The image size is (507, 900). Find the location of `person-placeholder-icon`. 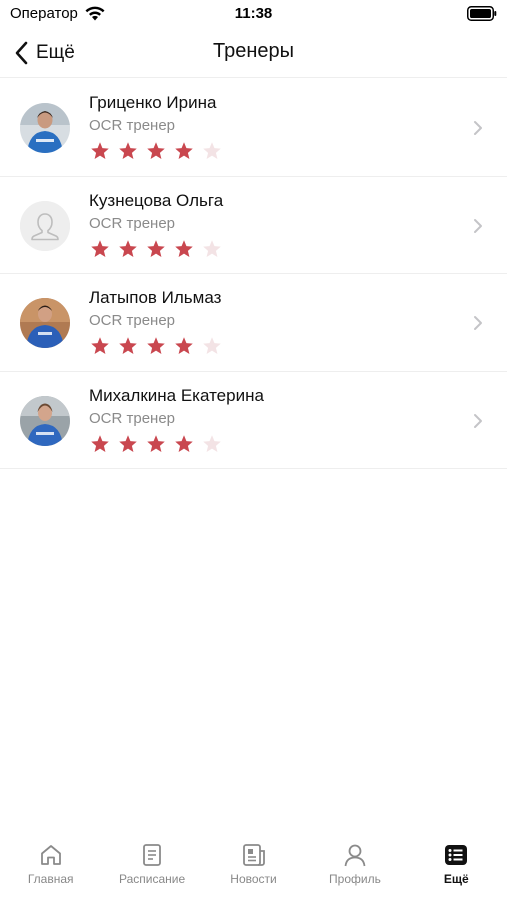

person-placeholder-icon is located at coordinates (45, 225).